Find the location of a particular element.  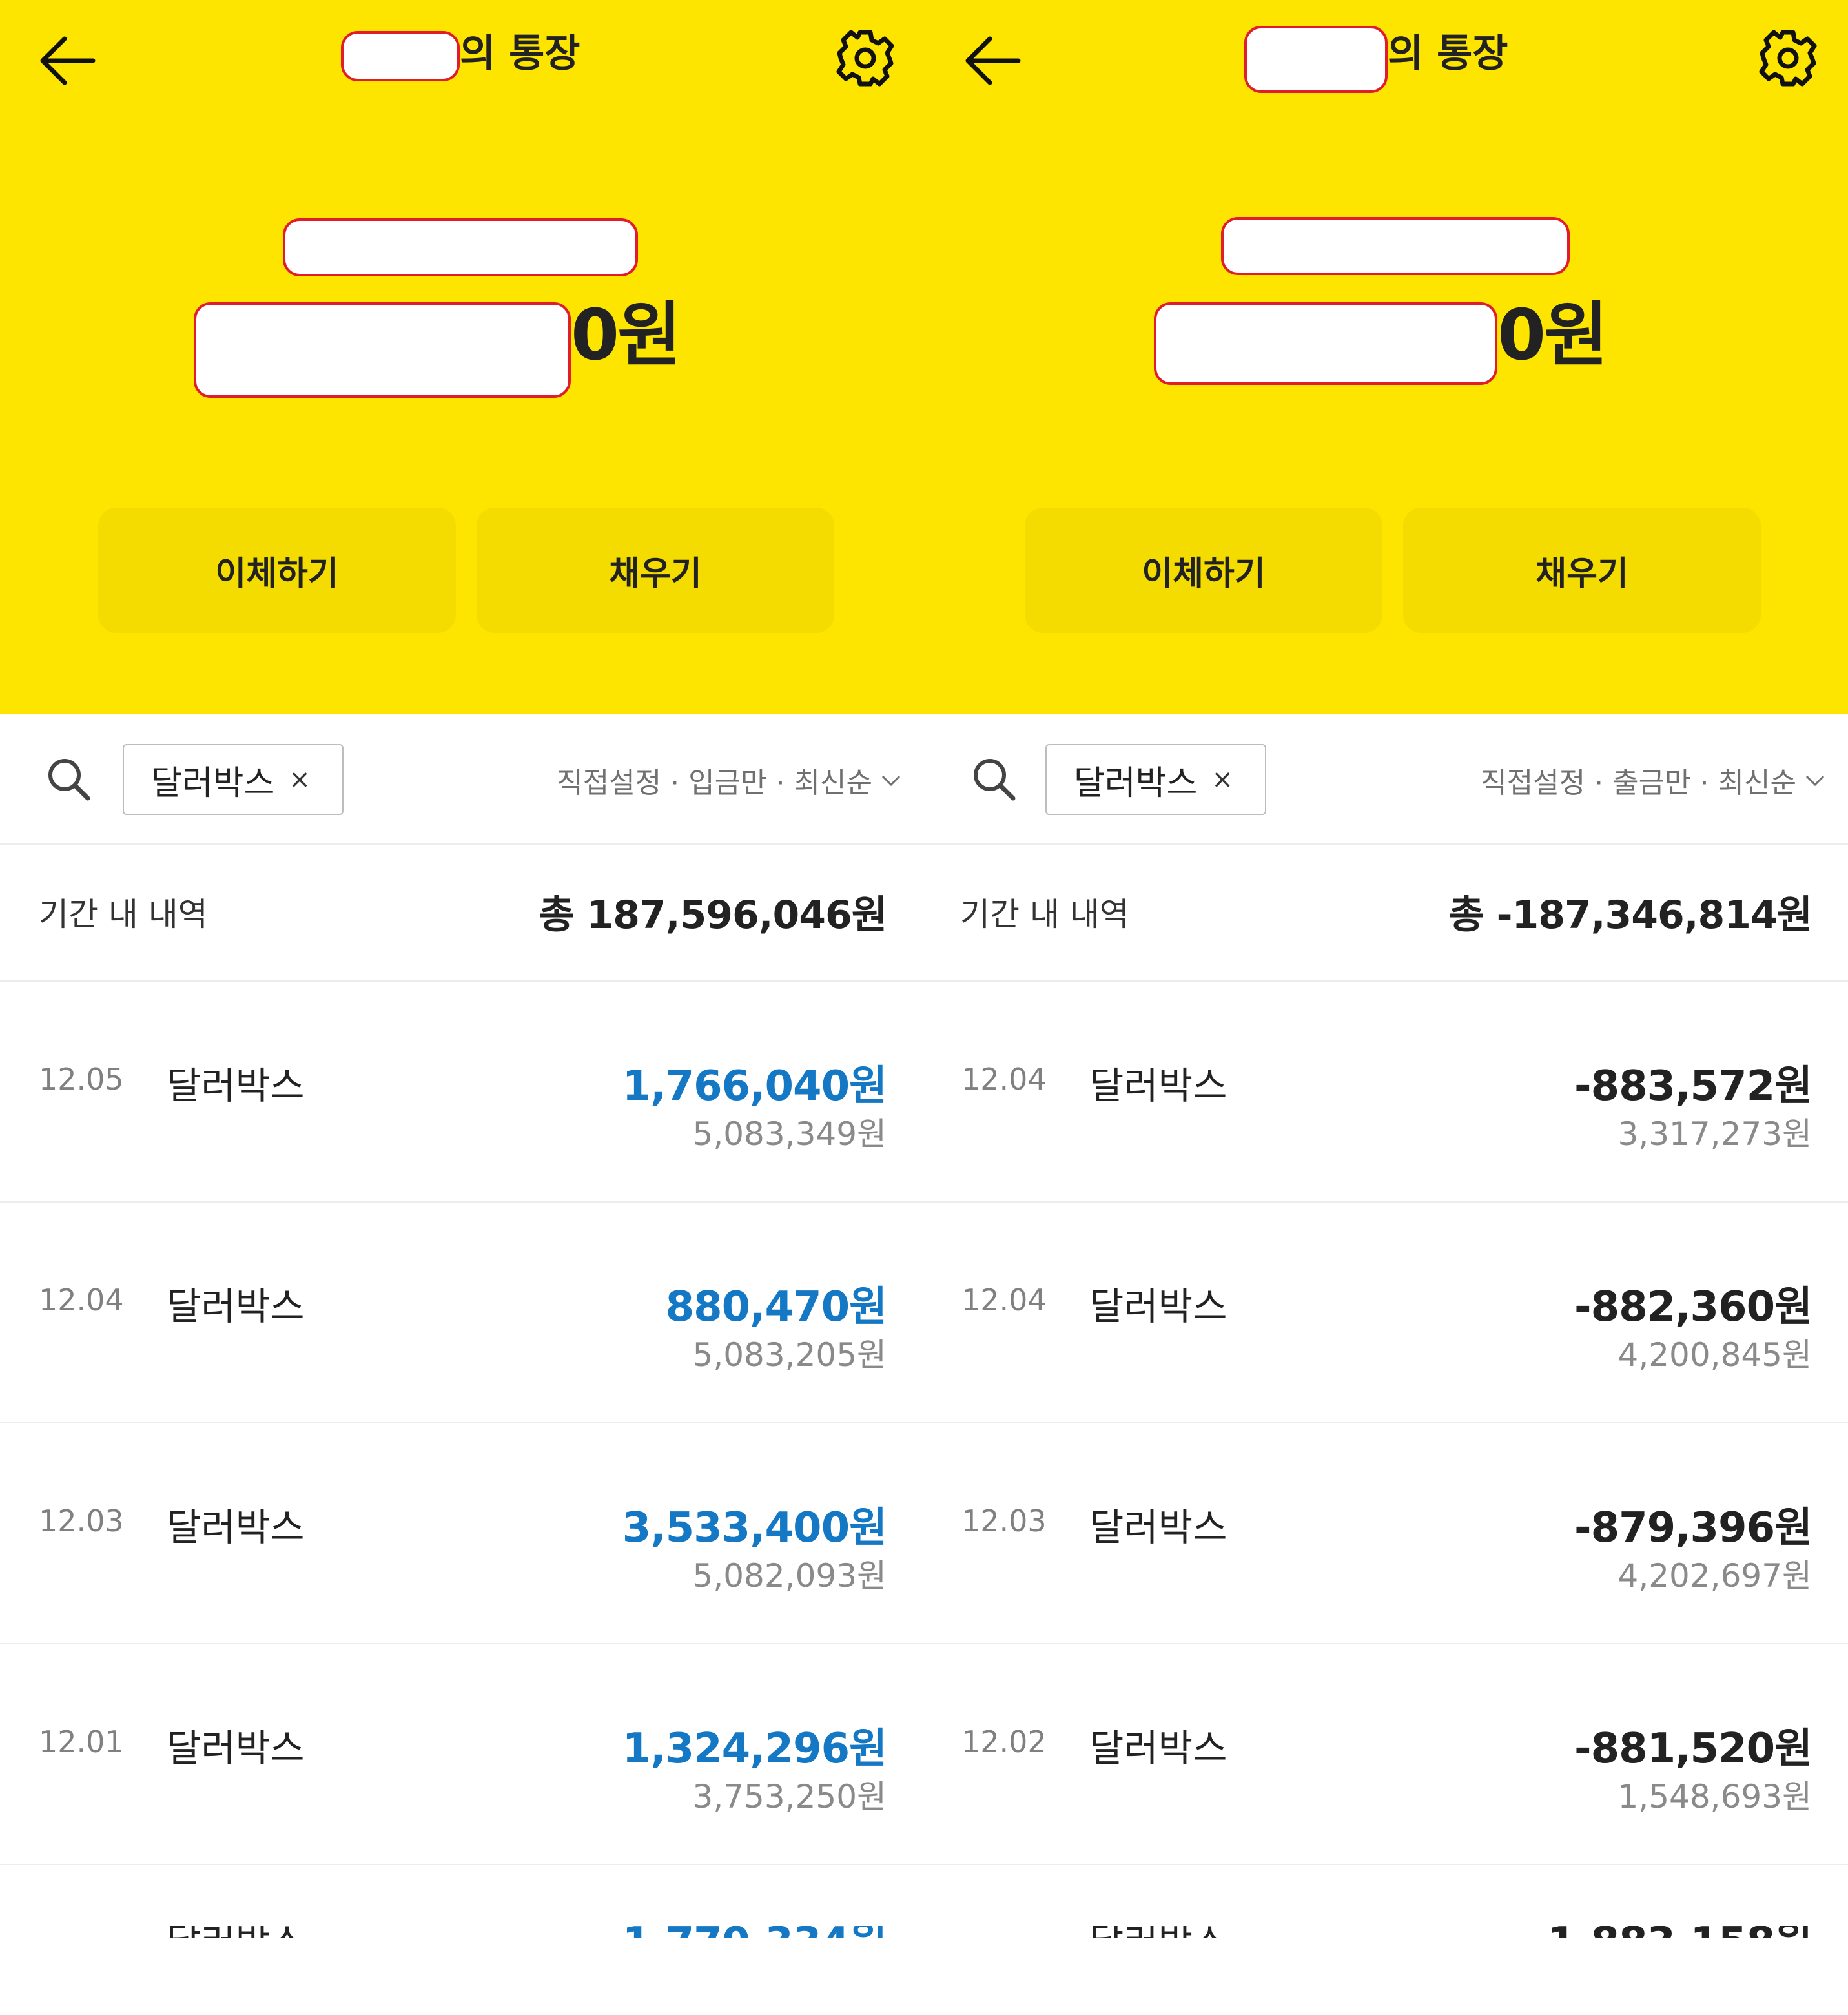

filter-label: 직접설정 · 출금만 · 최신순 is located at coordinates (1638, 783).